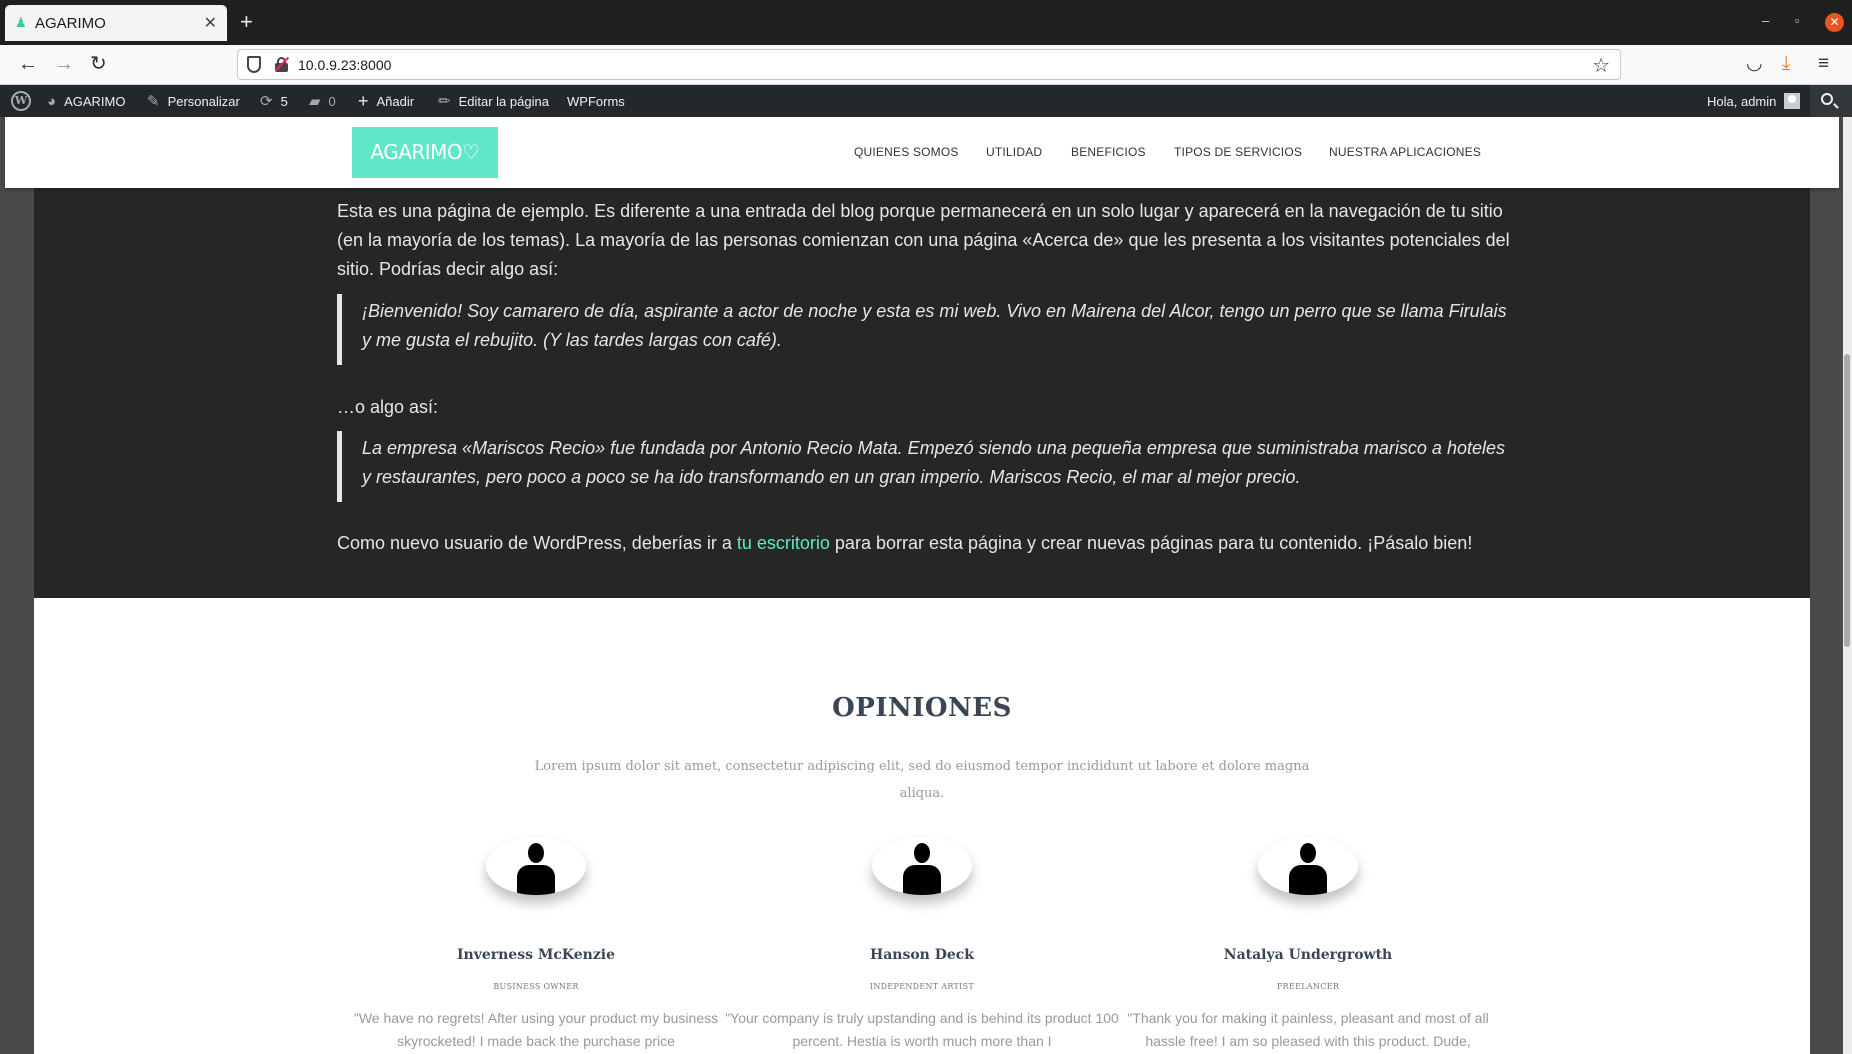 The image size is (1852, 1054). I want to click on testimonial-name: Natalya Undergrowth, so click(1308, 955).